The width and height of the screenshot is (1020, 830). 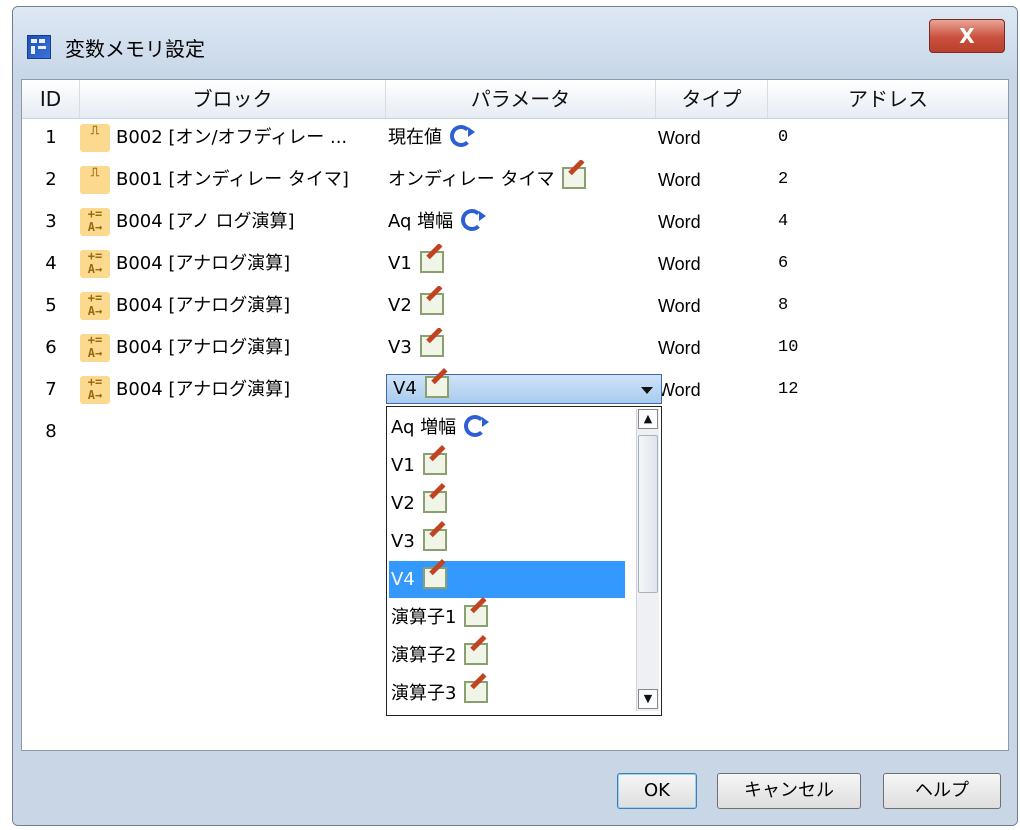 What do you see at coordinates (515, 788) in the screenshot?
I see `button-bar: OK キャンセル ヘルプ` at bounding box center [515, 788].